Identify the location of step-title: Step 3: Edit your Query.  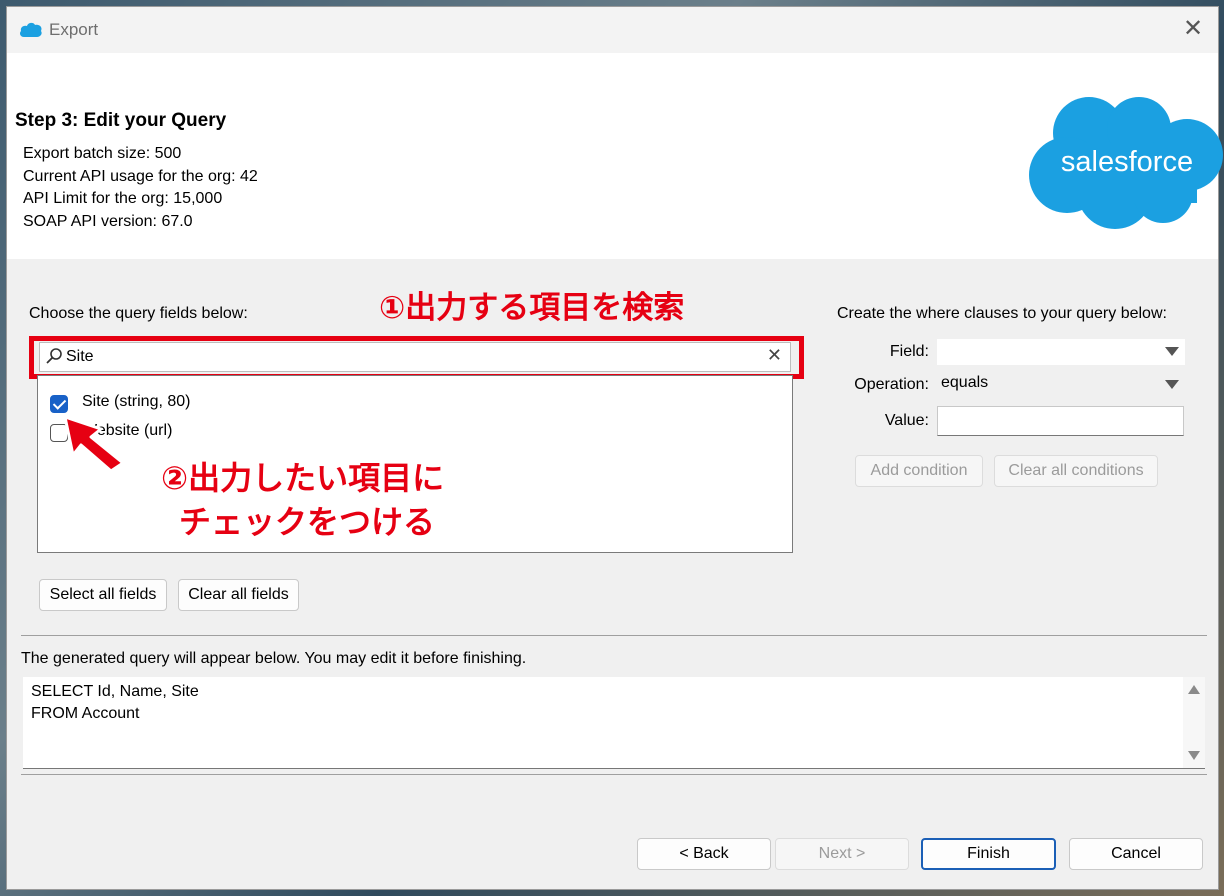
(121, 120).